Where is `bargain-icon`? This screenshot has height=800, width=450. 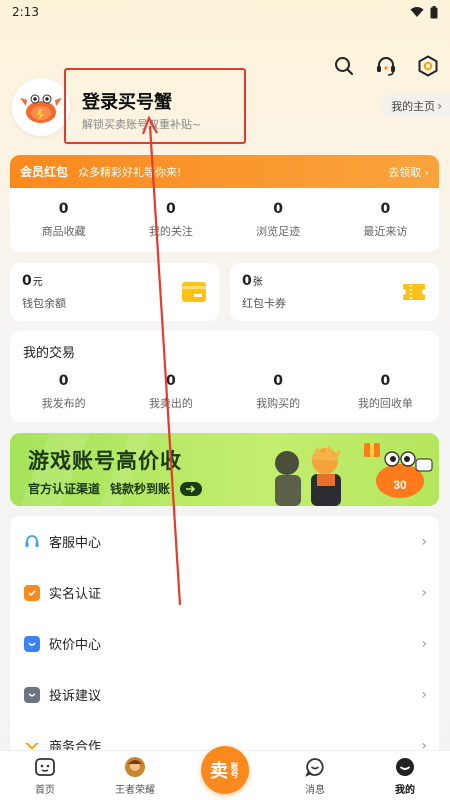
bargain-icon is located at coordinates (32, 643).